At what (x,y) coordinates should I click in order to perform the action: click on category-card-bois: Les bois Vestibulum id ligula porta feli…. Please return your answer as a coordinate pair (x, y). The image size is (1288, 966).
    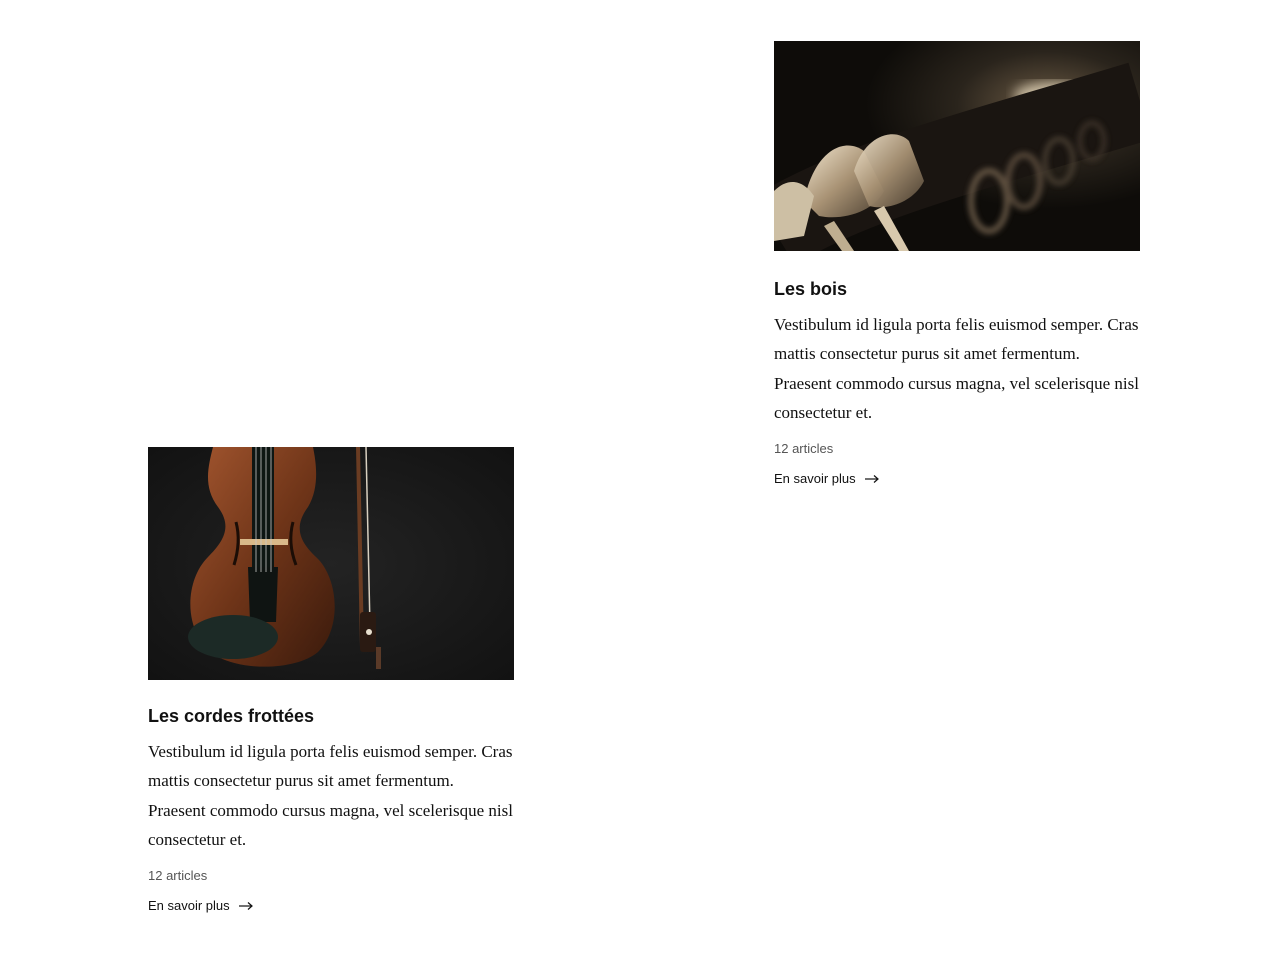
    Looking at the image, I should click on (957, 264).